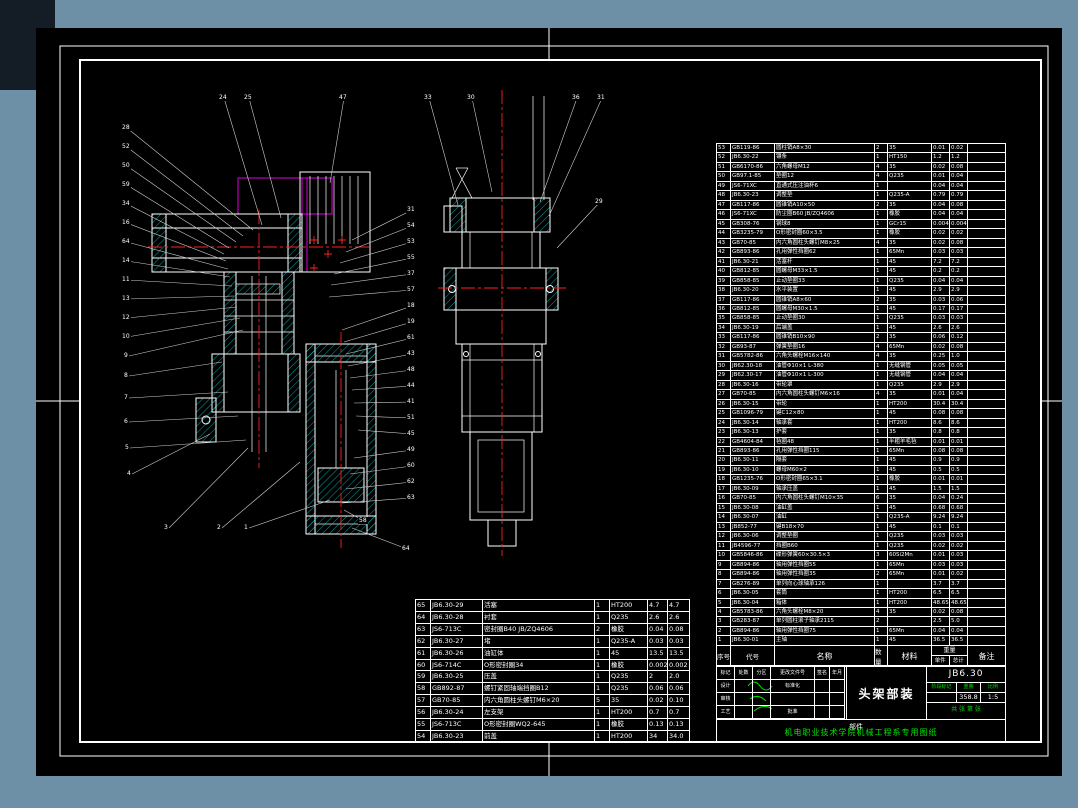 Image resolution: width=1078 pixels, height=808 pixels. I want to click on table-cell: 0.02, so click(941, 167).